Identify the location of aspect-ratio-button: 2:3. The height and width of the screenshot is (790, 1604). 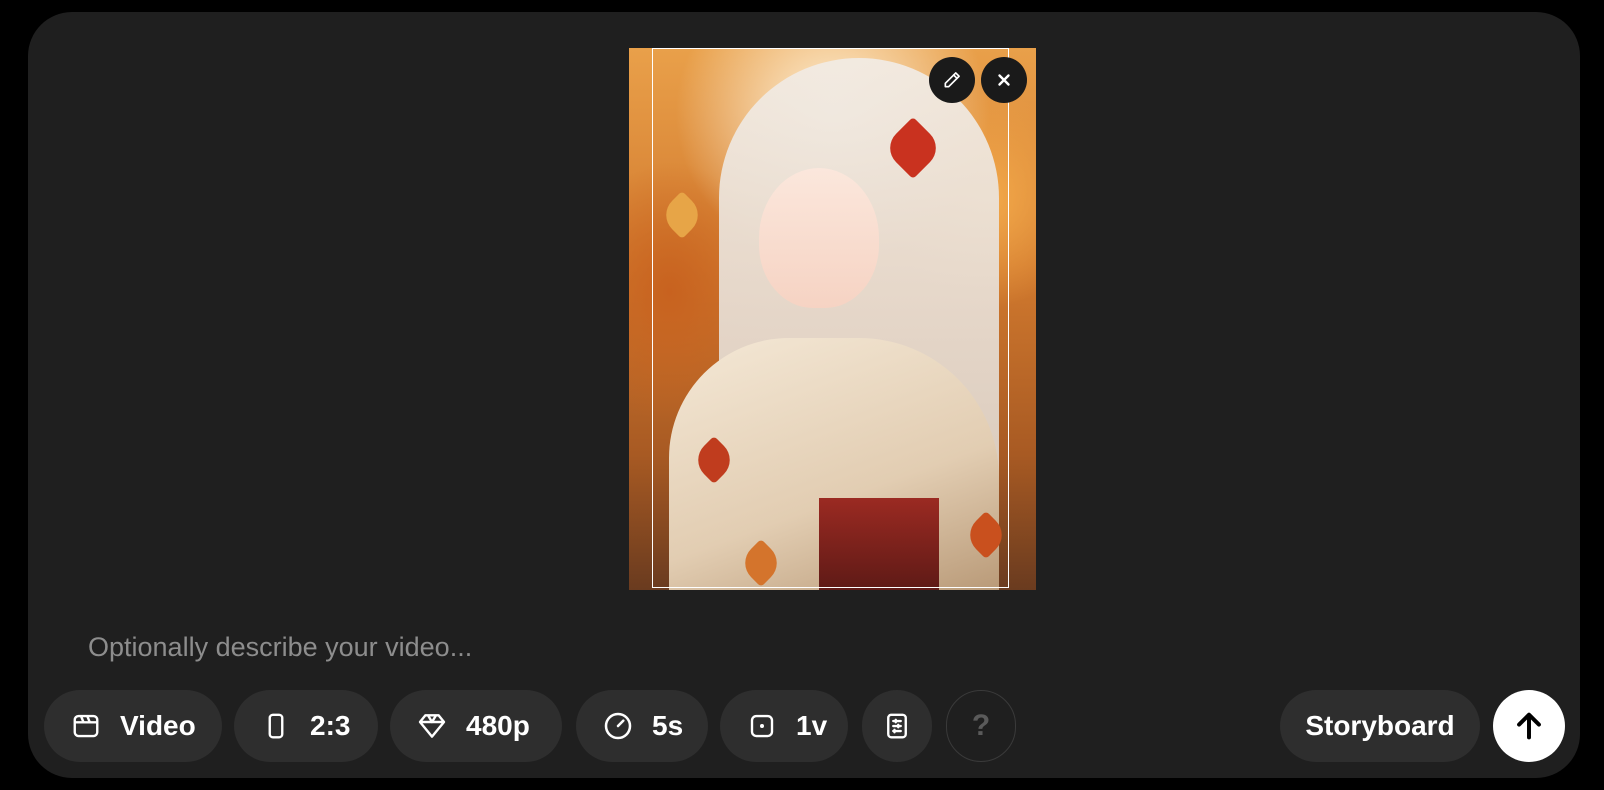
(306, 726).